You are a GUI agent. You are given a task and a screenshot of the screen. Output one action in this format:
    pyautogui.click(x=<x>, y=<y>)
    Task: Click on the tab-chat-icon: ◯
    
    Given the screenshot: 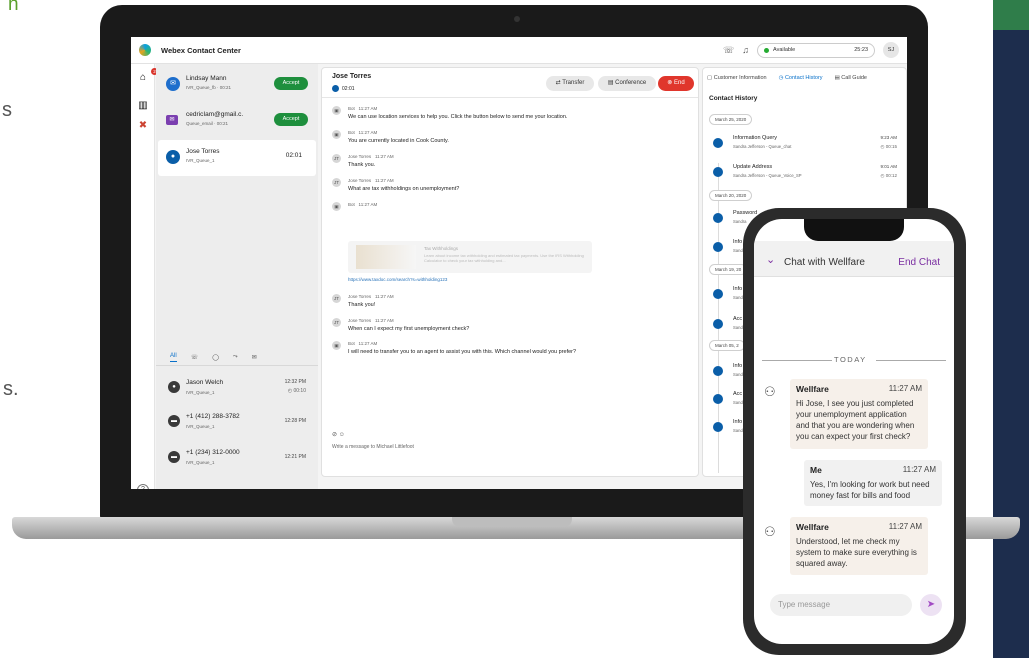 What is the action you would take?
    pyautogui.click(x=215, y=357)
    